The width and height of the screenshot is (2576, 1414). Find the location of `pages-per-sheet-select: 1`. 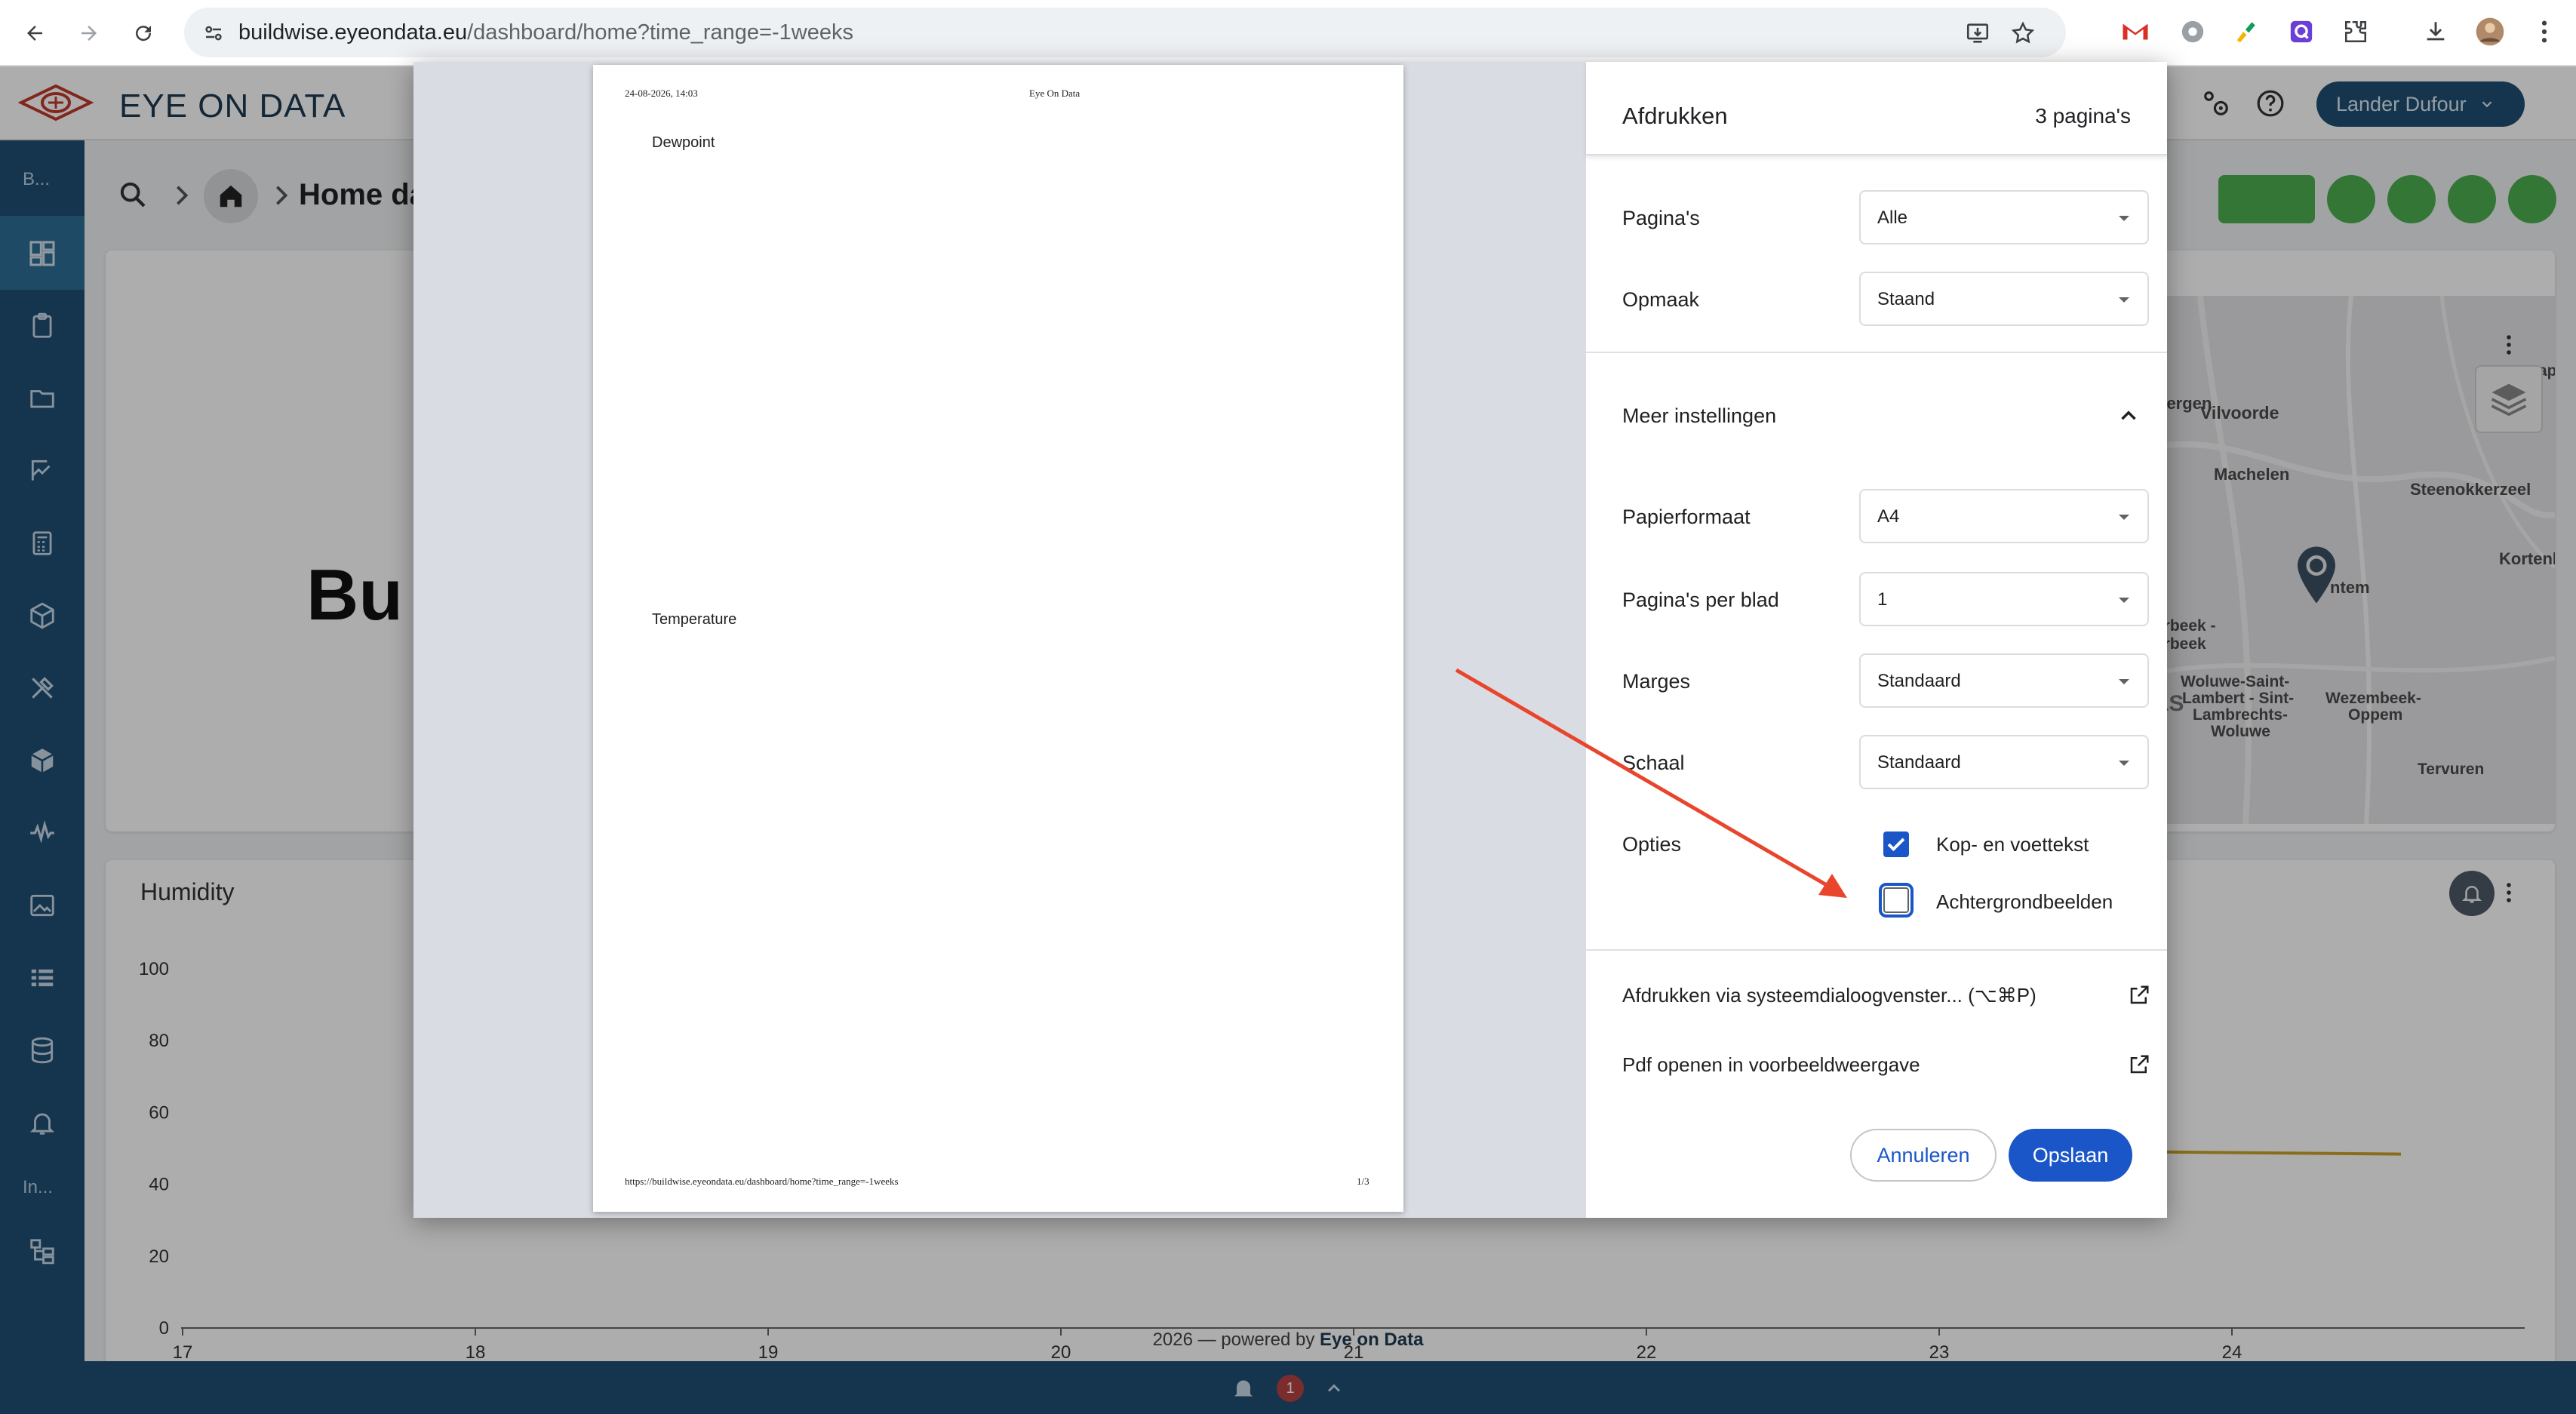

pages-per-sheet-select: 1 is located at coordinates (2004, 599).